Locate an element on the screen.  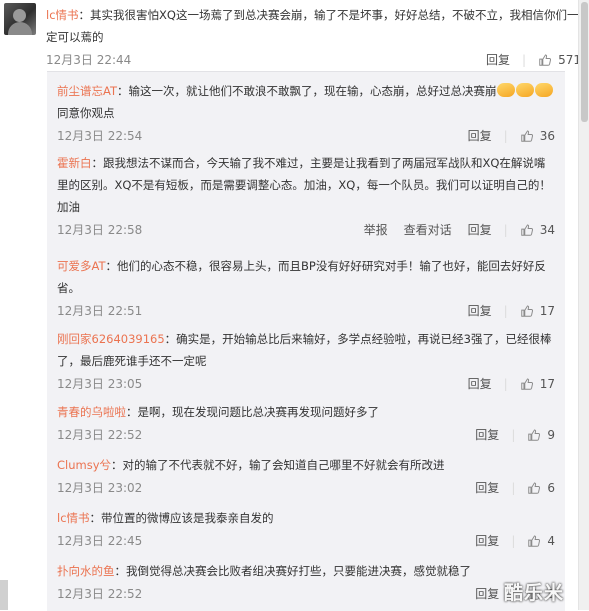
reply-like-button: 4 is located at coordinates (541, 541).